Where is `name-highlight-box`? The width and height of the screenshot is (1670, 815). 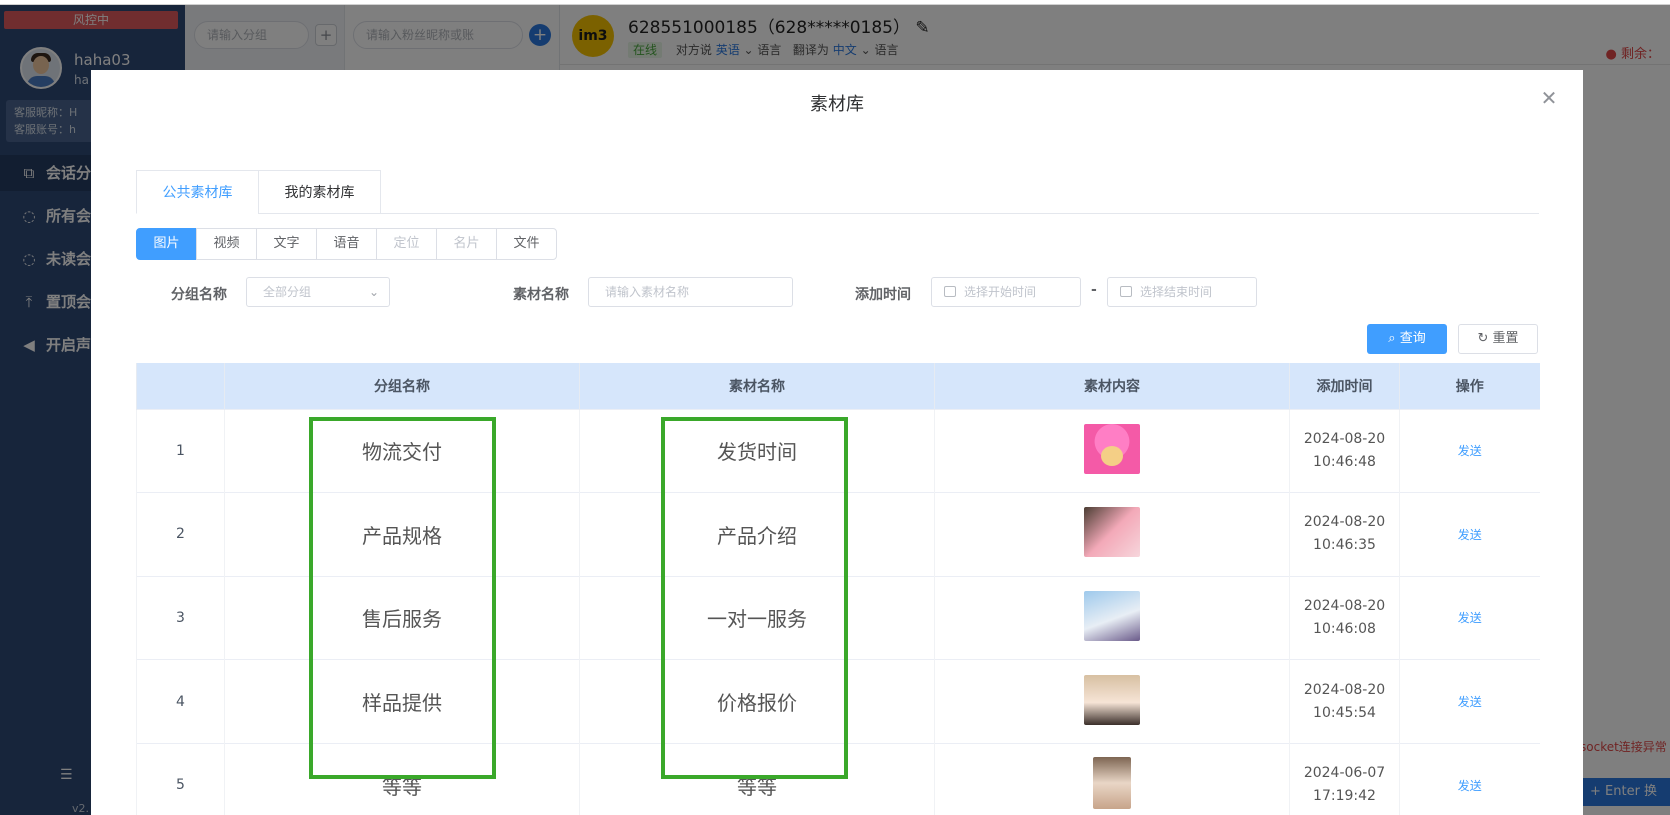
name-highlight-box is located at coordinates (754, 598).